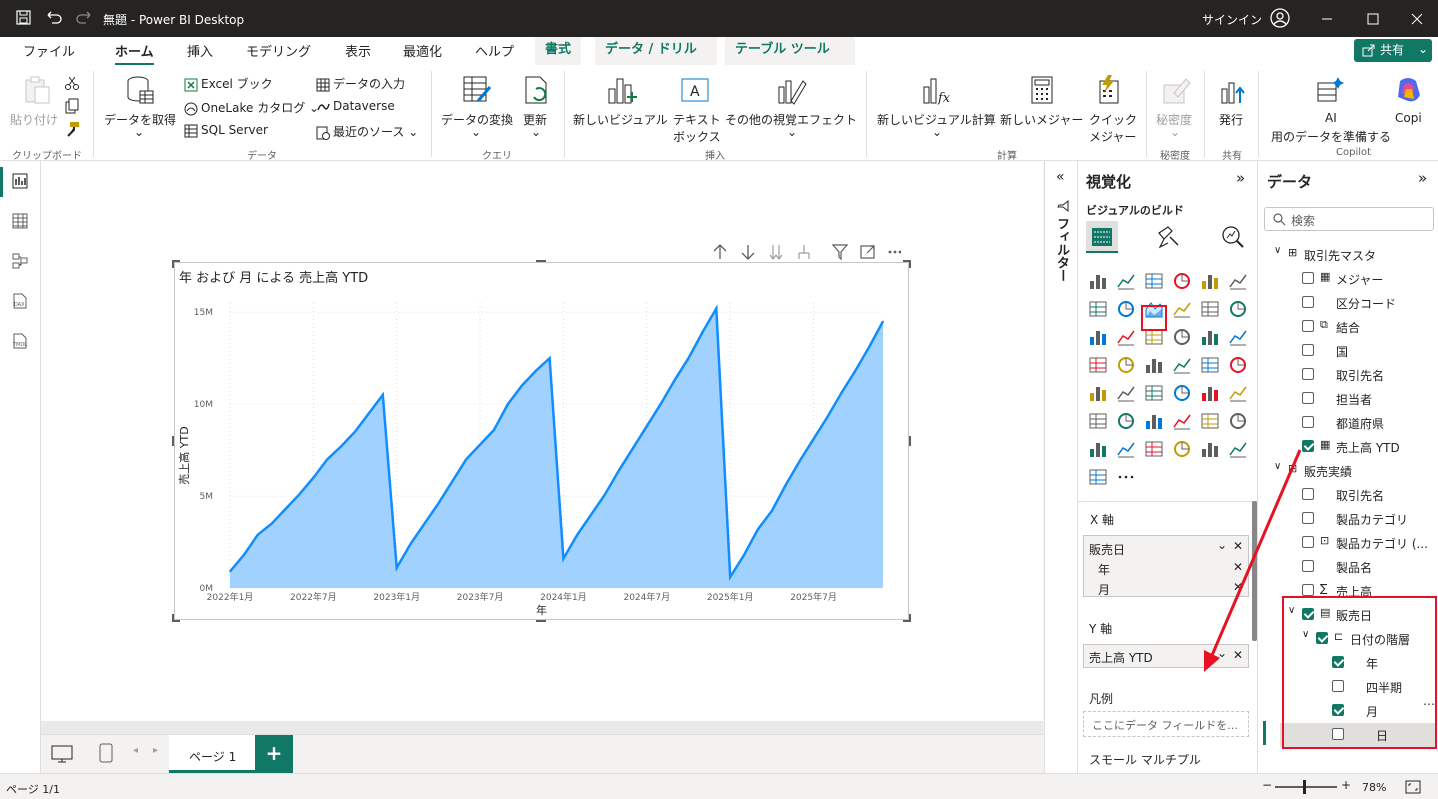 The image size is (1438, 799). What do you see at coordinates (1098, 477) in the screenshot?
I see `goals-icon` at bounding box center [1098, 477].